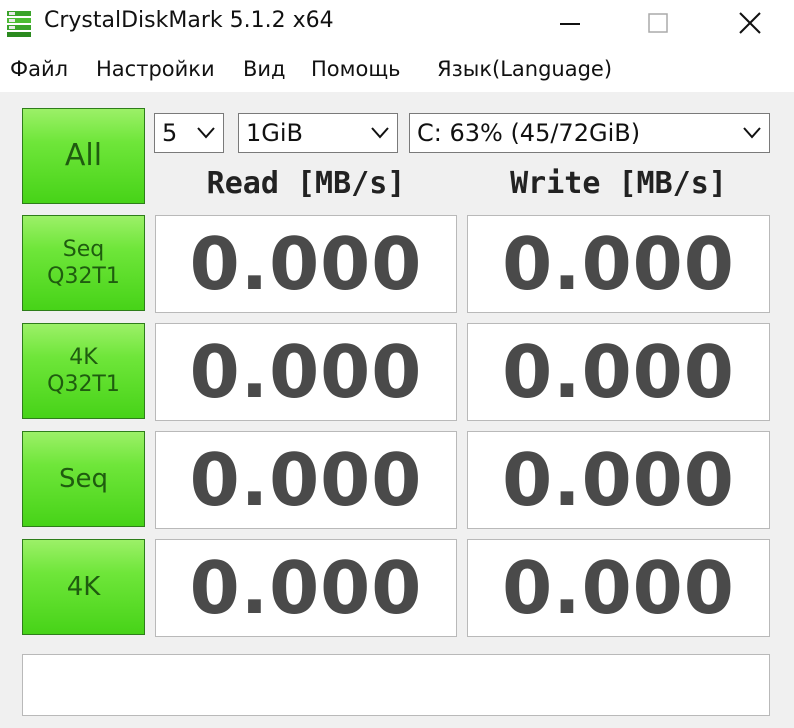 This screenshot has width=794, height=728. What do you see at coordinates (306, 588) in the screenshot?
I see `read-value-4k: 0.000` at bounding box center [306, 588].